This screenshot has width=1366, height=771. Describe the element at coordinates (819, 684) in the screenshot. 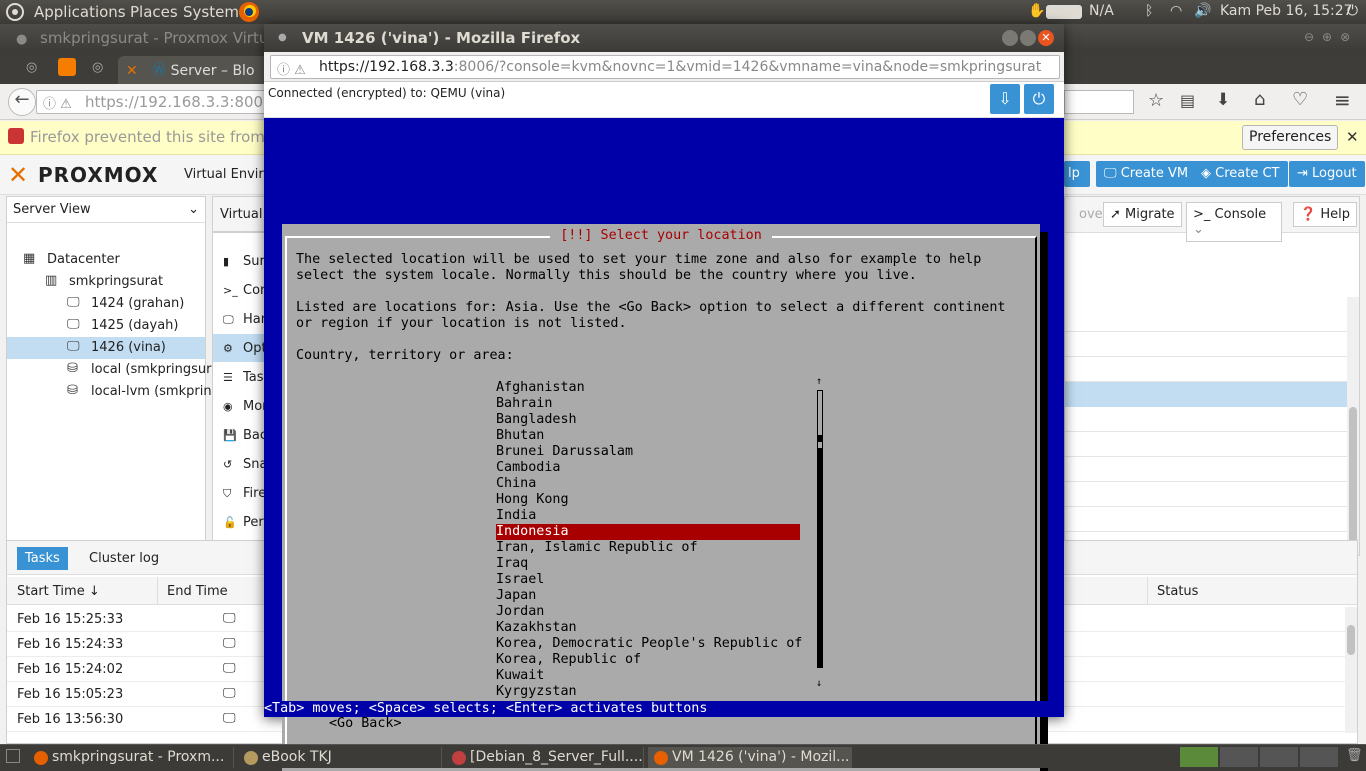

I see `scroll-down-icon: ↓` at that location.